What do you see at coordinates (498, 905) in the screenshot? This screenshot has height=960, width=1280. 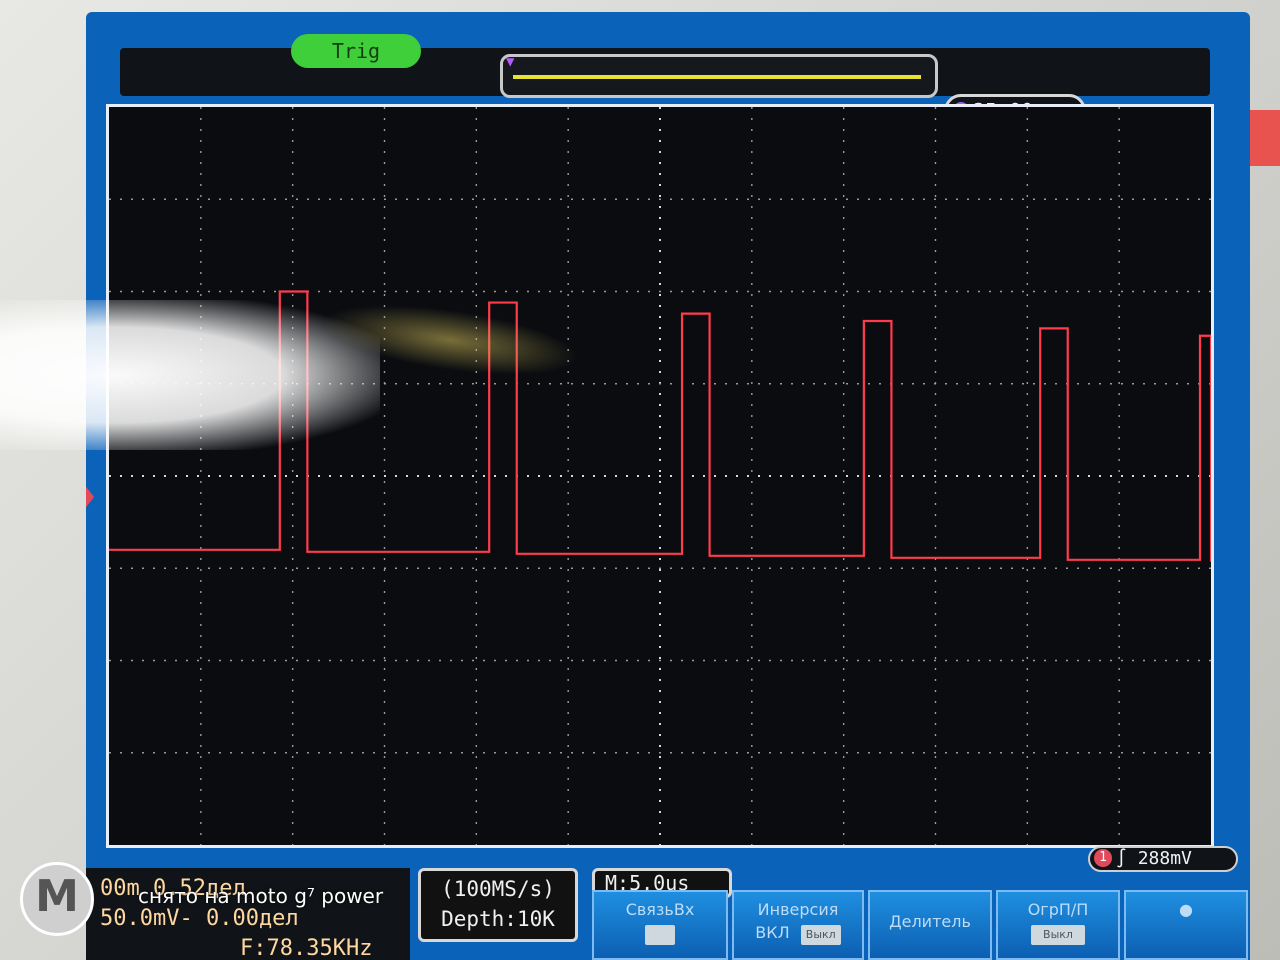 I see `acquisition-info: (100MS/s) Depth:10K` at bounding box center [498, 905].